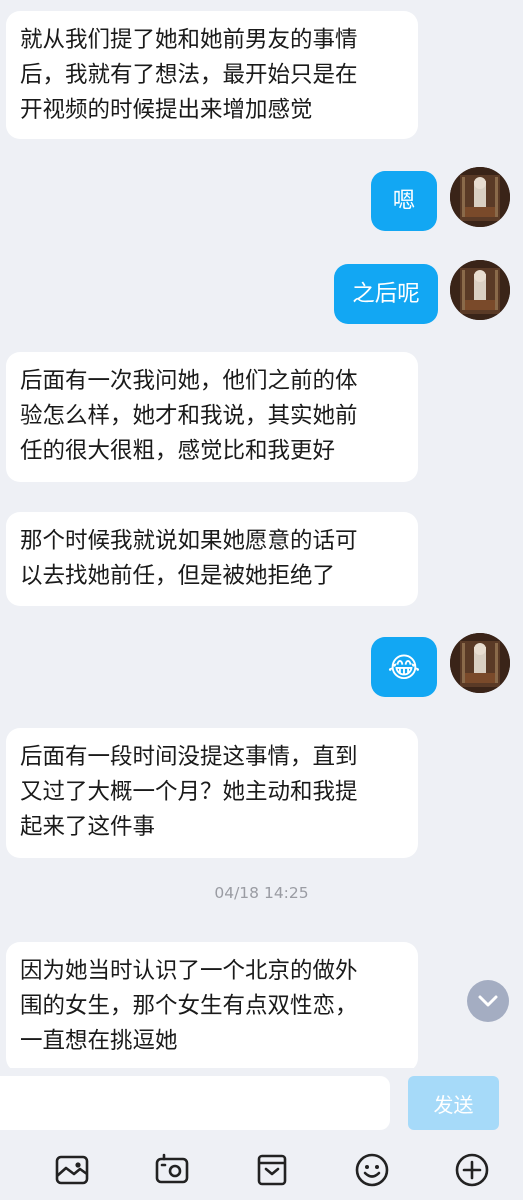 This screenshot has width=523, height=1200. I want to click on message-text: 嗯, so click(404, 200).